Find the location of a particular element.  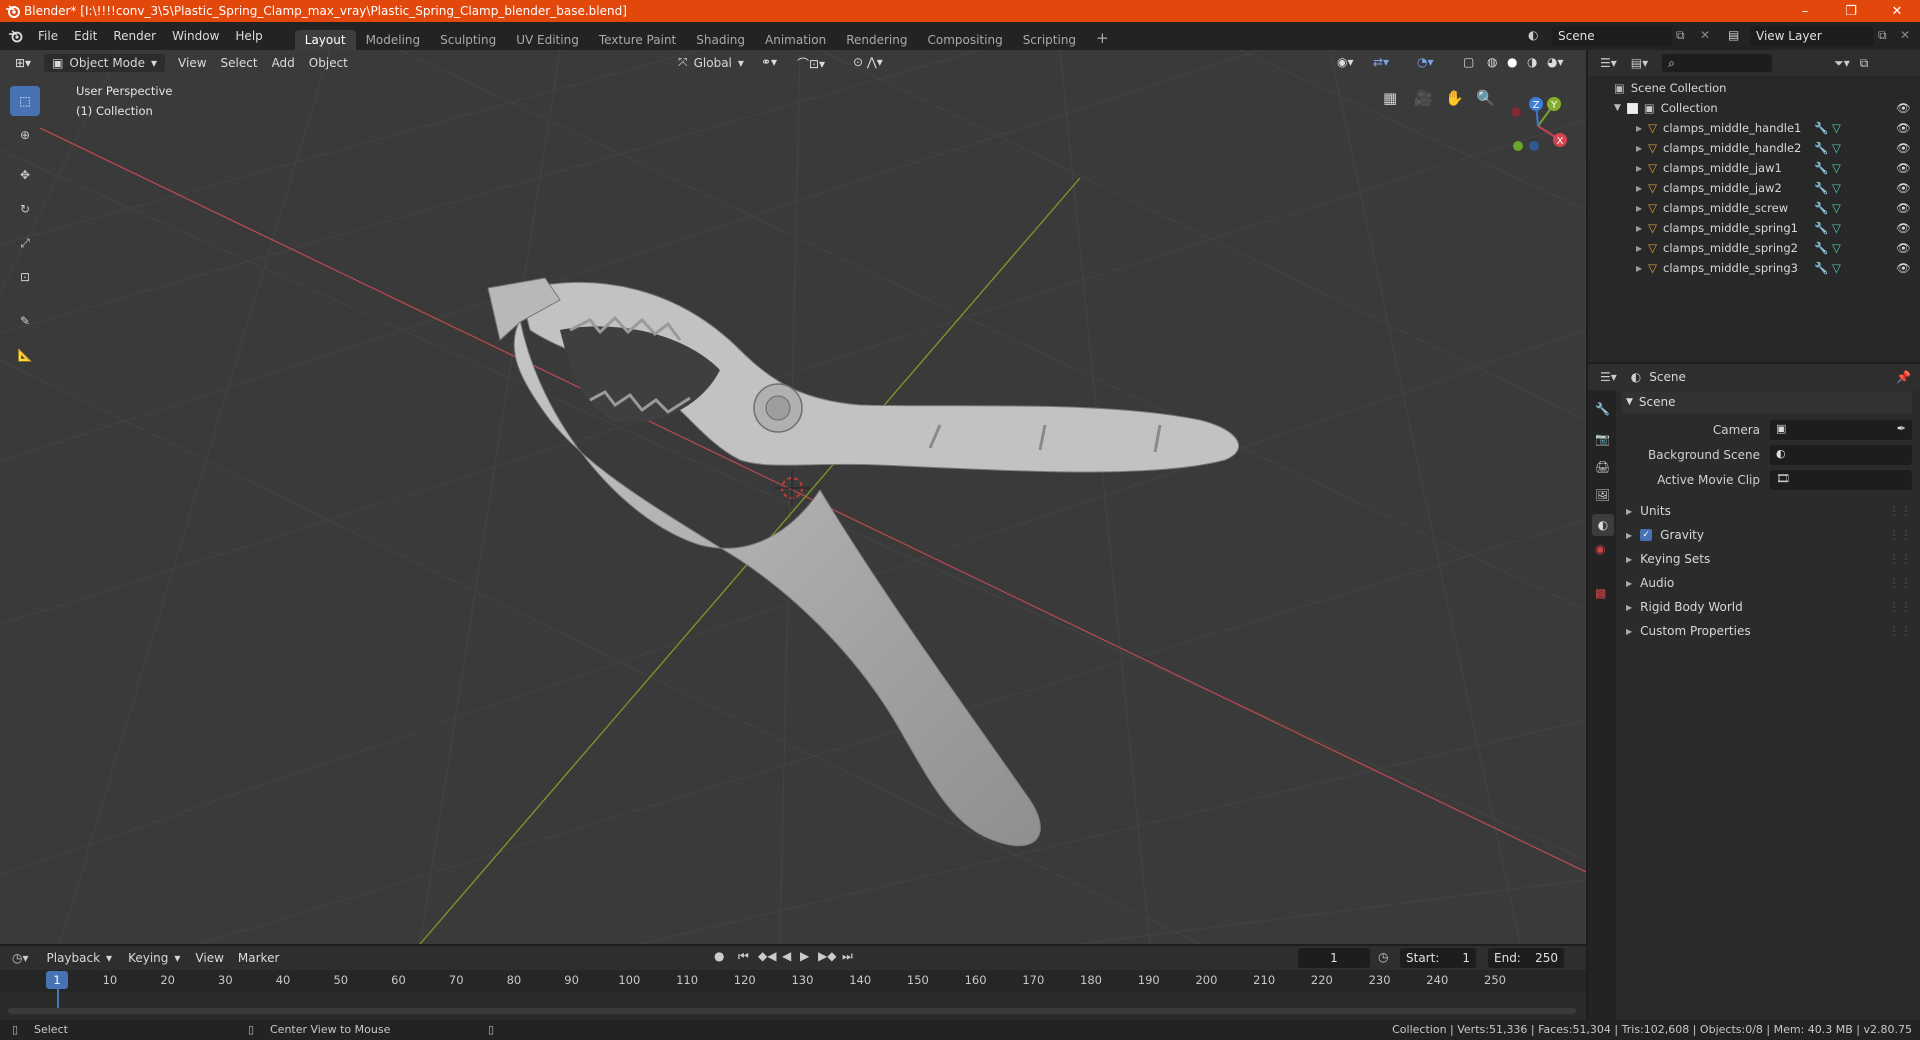

toggle-camera-grid-icon: ▦ is located at coordinates (1390, 98).